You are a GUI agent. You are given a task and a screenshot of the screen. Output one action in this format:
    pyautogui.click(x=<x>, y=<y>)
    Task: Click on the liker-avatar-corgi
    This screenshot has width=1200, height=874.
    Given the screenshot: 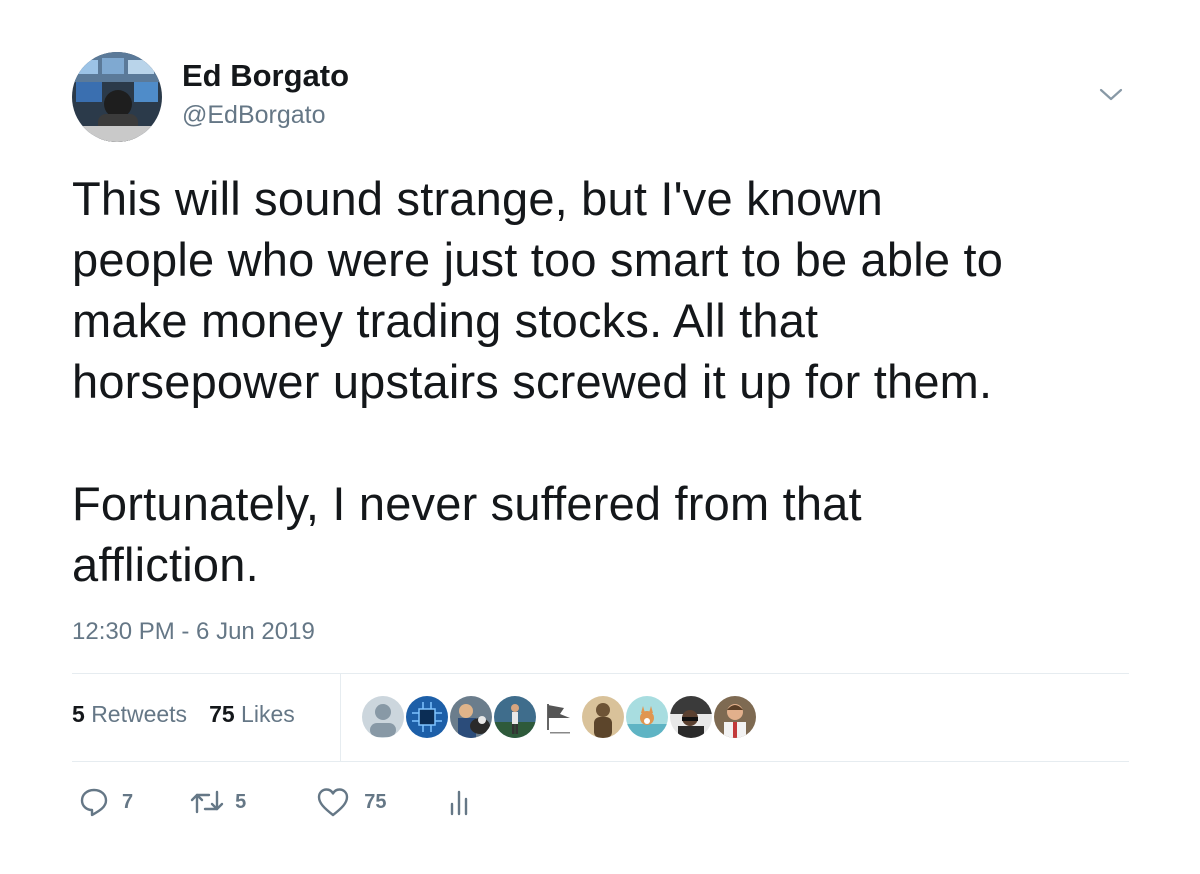 What is the action you would take?
    pyautogui.click(x=647, y=717)
    